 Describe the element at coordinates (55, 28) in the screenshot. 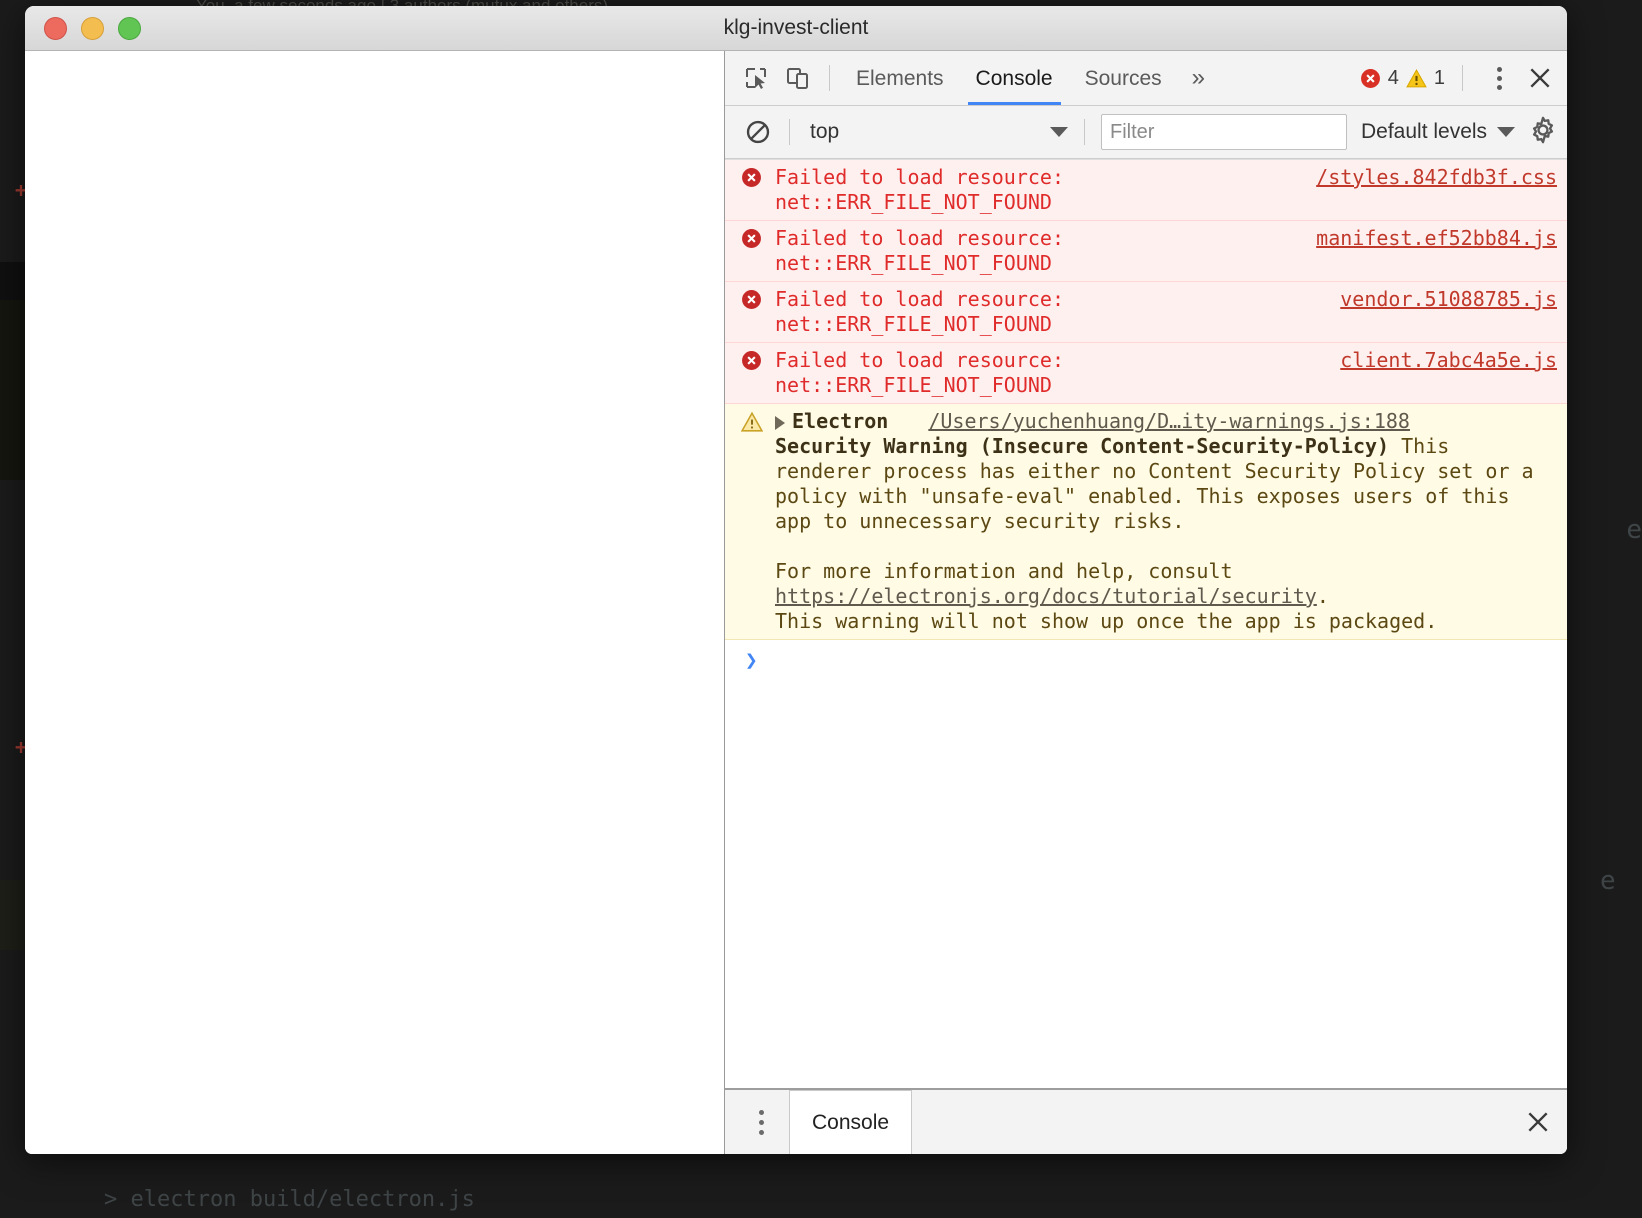

I see `close-window-button` at that location.